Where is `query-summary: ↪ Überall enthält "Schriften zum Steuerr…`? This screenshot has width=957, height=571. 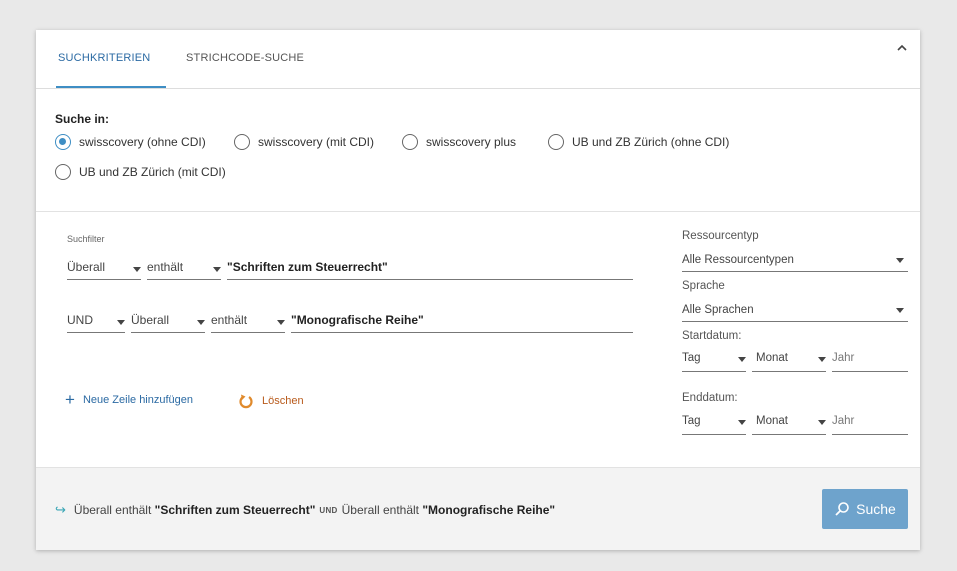
query-summary: ↪ Überall enthält "Schriften zum Steuerr… is located at coordinates (305, 510).